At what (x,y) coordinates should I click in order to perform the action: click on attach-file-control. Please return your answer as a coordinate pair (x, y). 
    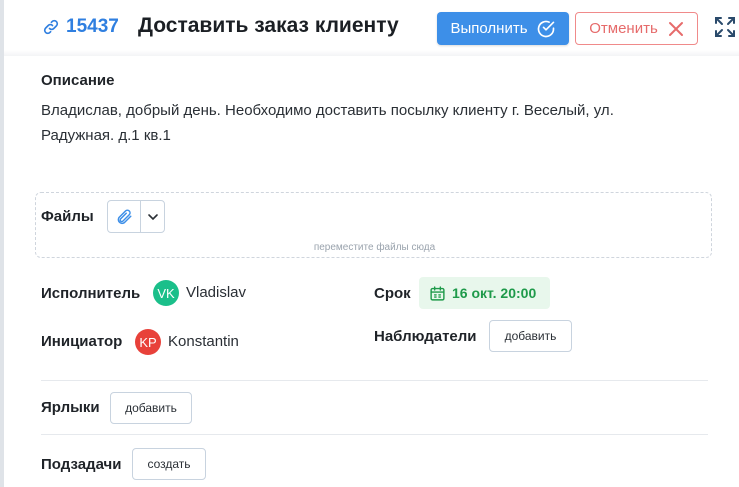
    Looking at the image, I should click on (136, 216).